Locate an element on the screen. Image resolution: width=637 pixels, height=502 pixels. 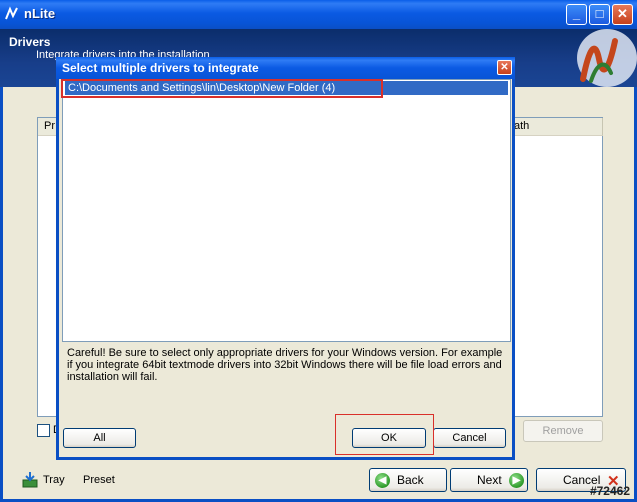
window-titlebar: nLite _ □ ✕ is located at coordinates (318, 14).